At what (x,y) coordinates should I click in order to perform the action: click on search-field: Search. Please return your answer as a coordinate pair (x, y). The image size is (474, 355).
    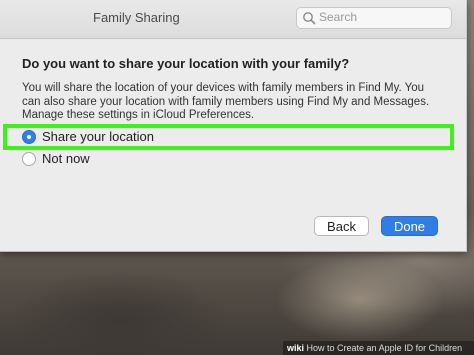
    Looking at the image, I should click on (374, 18).